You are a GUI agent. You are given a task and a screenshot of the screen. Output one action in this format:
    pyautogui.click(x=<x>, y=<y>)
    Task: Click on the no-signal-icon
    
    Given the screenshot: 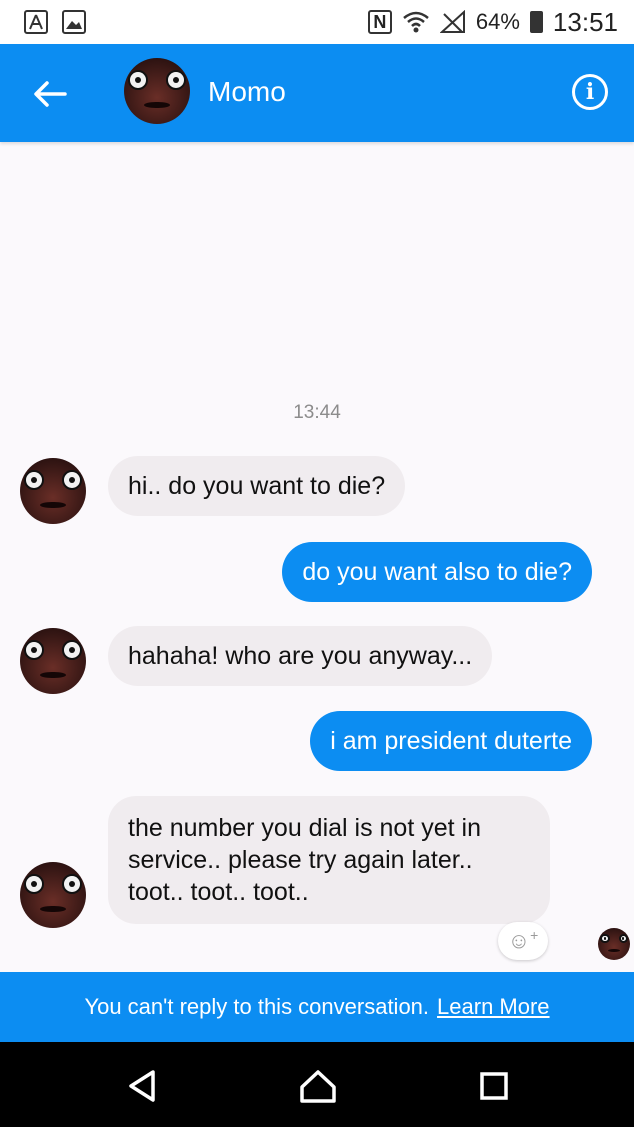 What is the action you would take?
    pyautogui.click(x=452, y=21)
    